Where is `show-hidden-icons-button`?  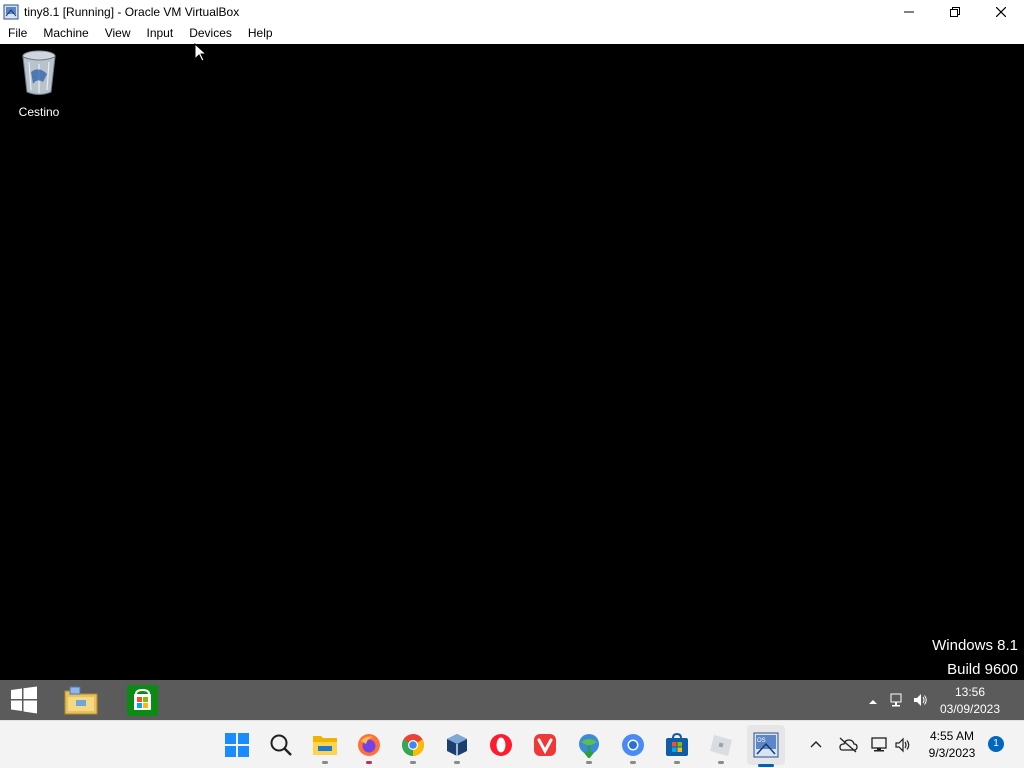 show-hidden-icons-button is located at coordinates (816, 745).